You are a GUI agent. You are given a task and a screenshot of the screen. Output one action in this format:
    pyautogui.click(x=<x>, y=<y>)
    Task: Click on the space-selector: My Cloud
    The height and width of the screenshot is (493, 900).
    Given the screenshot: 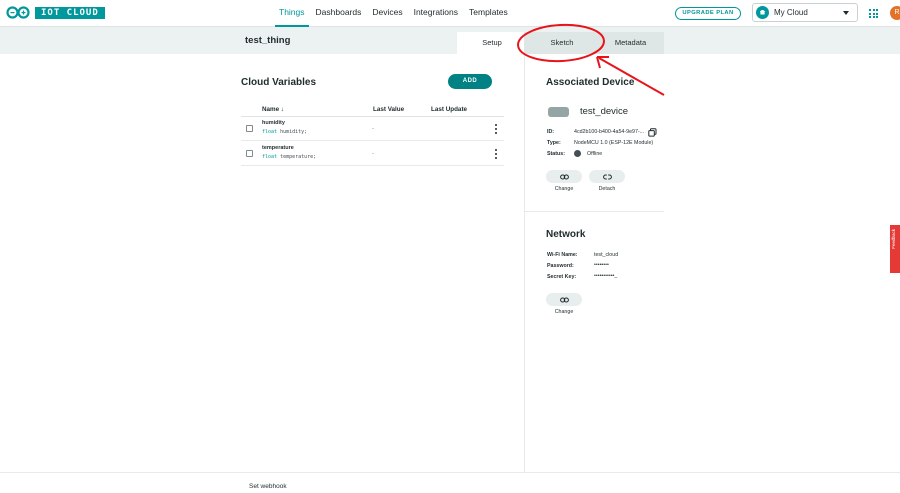 What is the action you would take?
    pyautogui.click(x=805, y=12)
    